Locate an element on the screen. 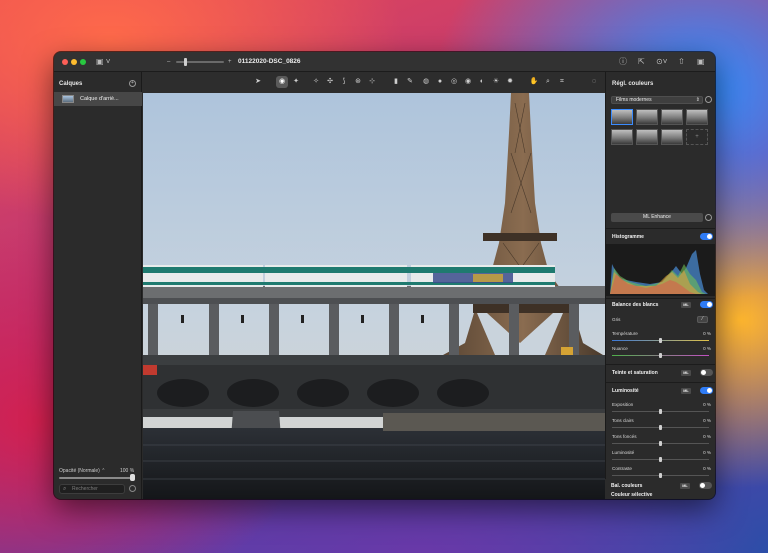  minimize-window-button is located at coordinates (74, 62).